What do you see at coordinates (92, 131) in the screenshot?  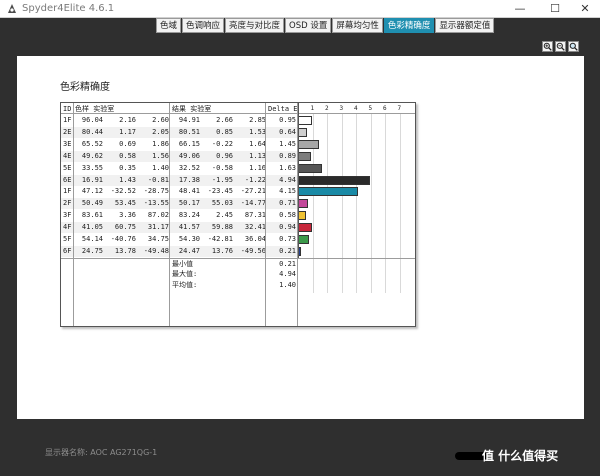 I see `row-sample-lab-value: 80.44` at bounding box center [92, 131].